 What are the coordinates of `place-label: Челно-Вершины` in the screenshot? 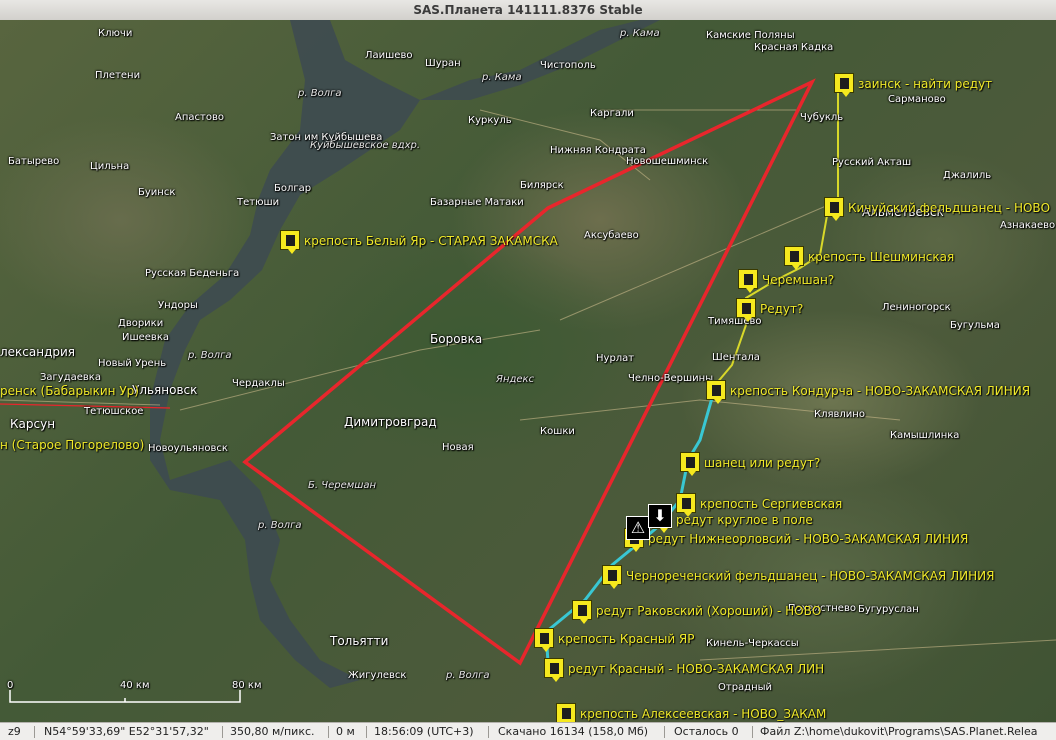 It's located at (671, 378).